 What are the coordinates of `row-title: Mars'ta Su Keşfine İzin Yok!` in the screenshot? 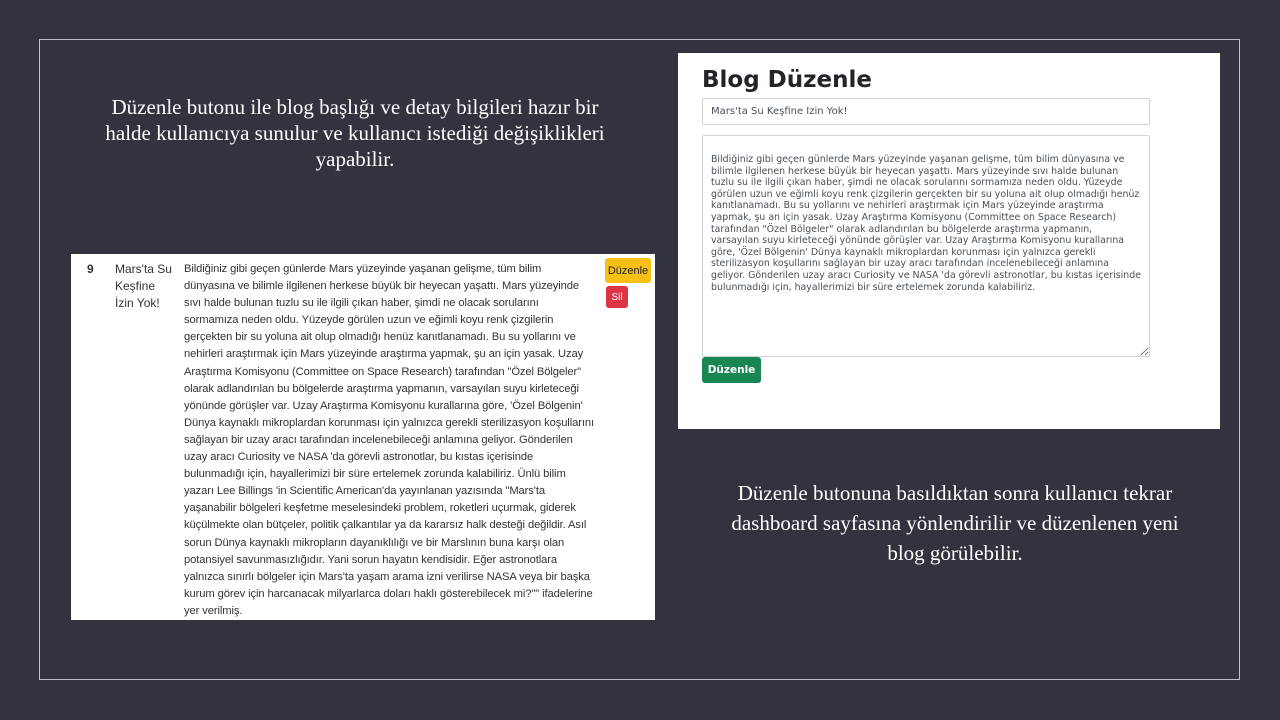 It's located at (143, 286).